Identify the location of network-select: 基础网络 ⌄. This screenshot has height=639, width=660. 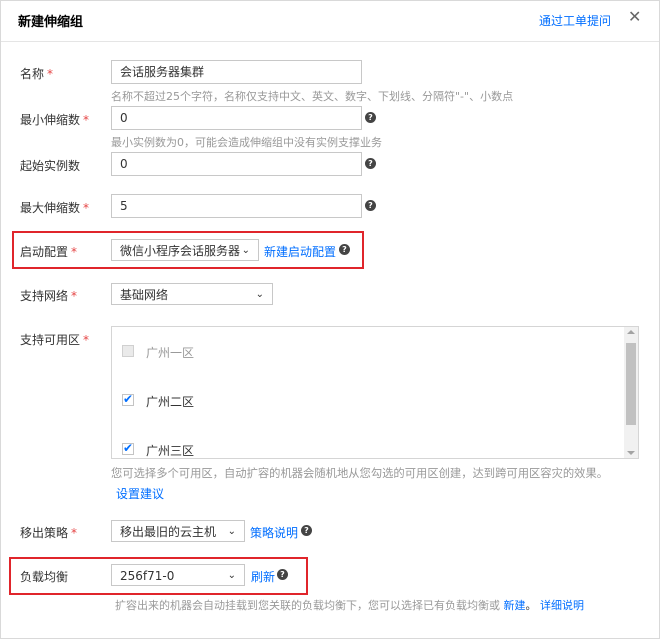
(192, 294).